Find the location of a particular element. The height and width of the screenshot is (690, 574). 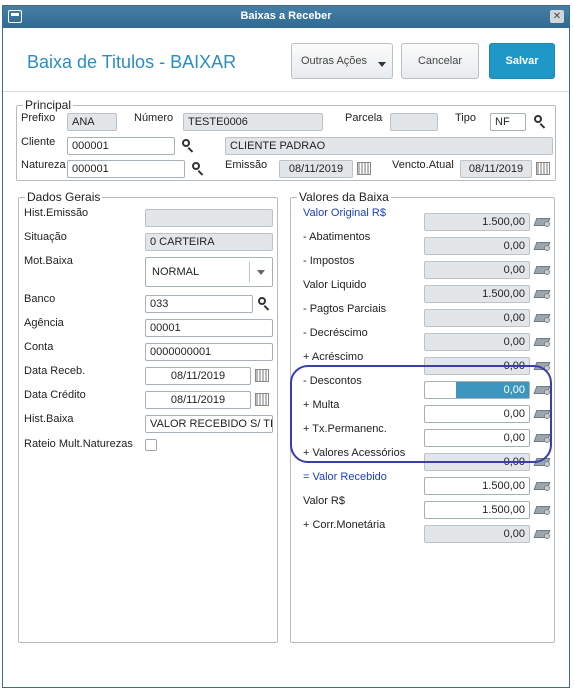

valores-title: Valores da Baixa is located at coordinates (344, 197).